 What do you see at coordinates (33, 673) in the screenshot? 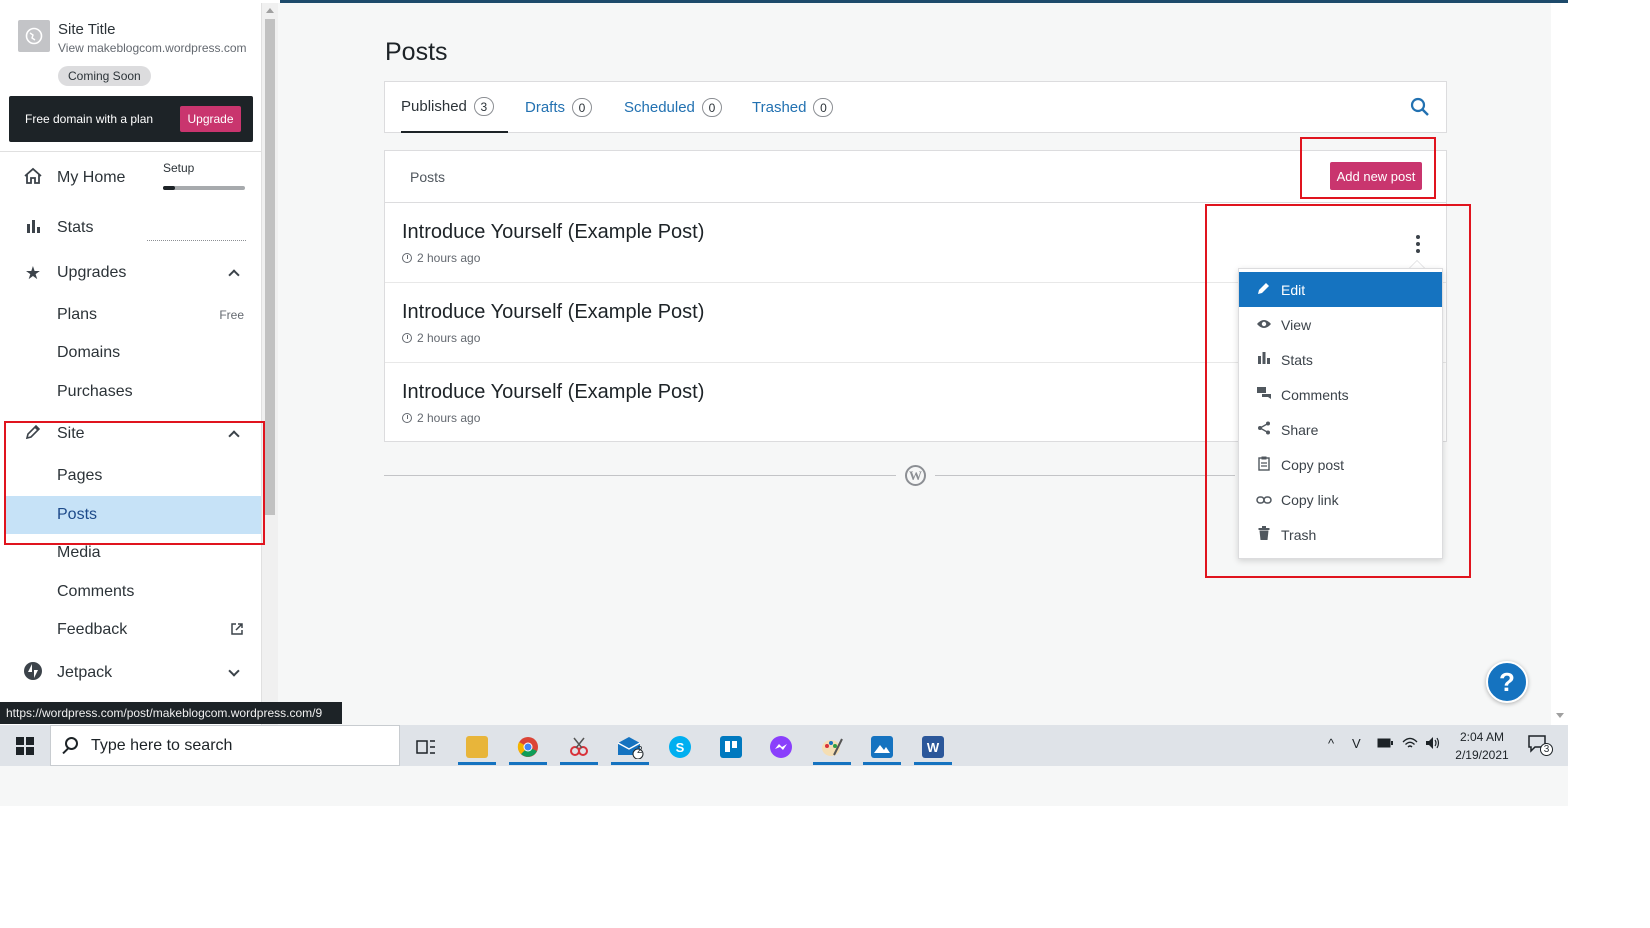
I see `jetpack-icon` at bounding box center [33, 673].